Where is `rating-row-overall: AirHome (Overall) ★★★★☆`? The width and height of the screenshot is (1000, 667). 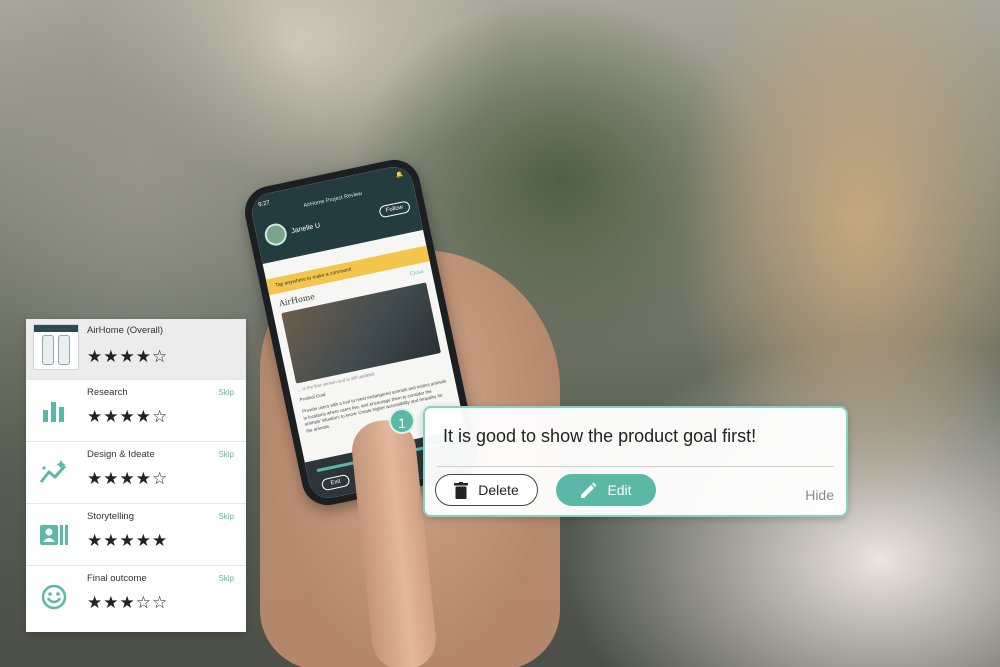
rating-row-overall: AirHome (Overall) ★★★★☆ is located at coordinates (136, 349).